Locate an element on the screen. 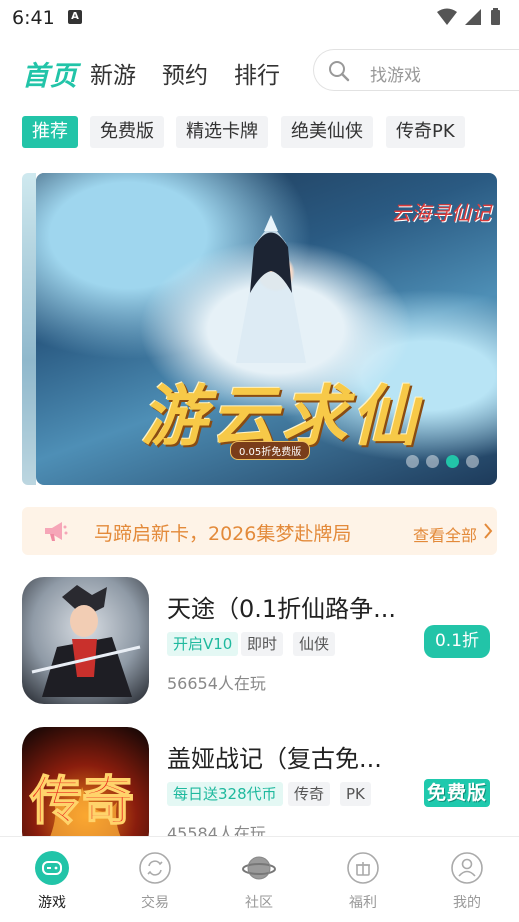  status-bar: 6:41 A is located at coordinates (259, 18).